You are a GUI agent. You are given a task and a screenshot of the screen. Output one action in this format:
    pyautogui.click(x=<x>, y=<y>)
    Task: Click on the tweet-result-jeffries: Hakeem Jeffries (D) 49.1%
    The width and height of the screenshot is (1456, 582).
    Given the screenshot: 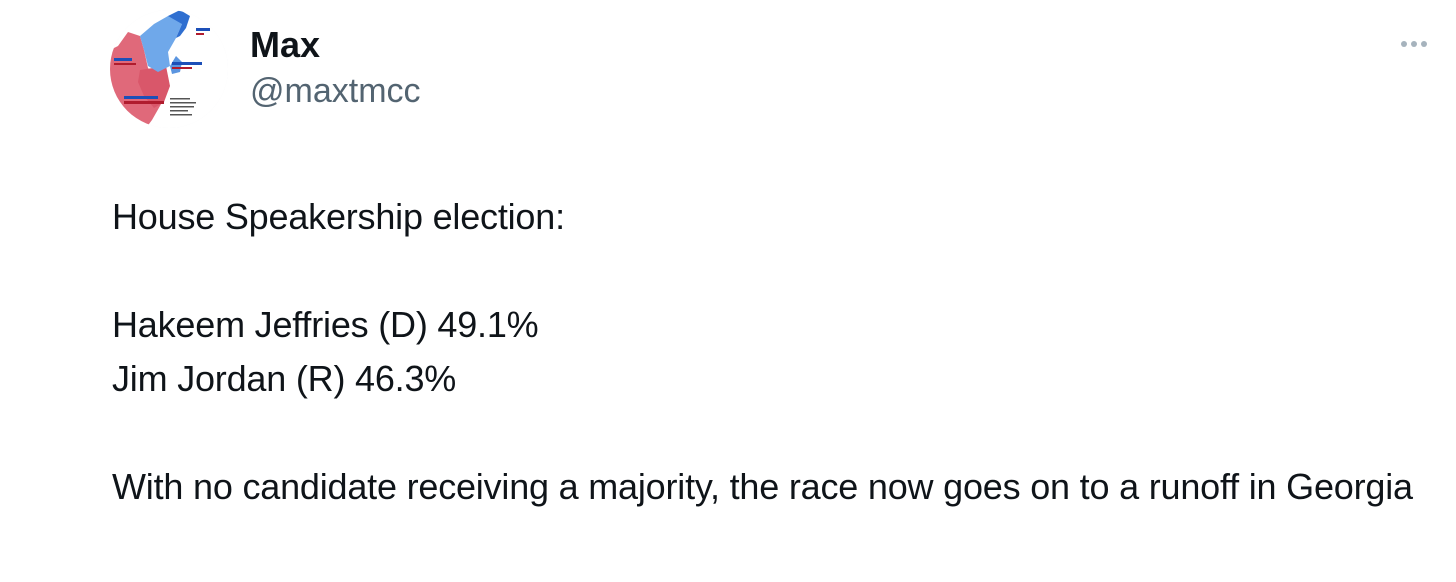 What is the action you would take?
    pyautogui.click(x=325, y=324)
    